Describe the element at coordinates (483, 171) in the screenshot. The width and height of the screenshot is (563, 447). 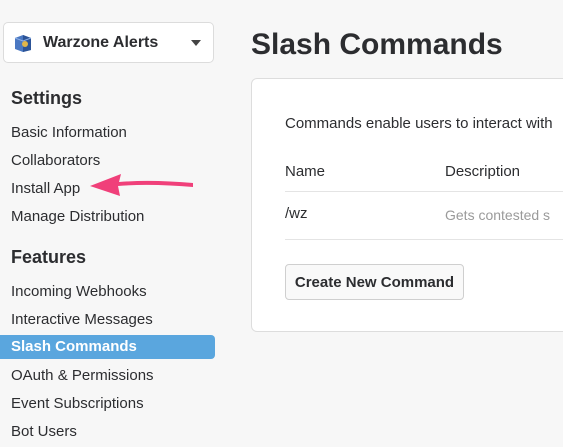
I see `table-header-description: Description` at that location.